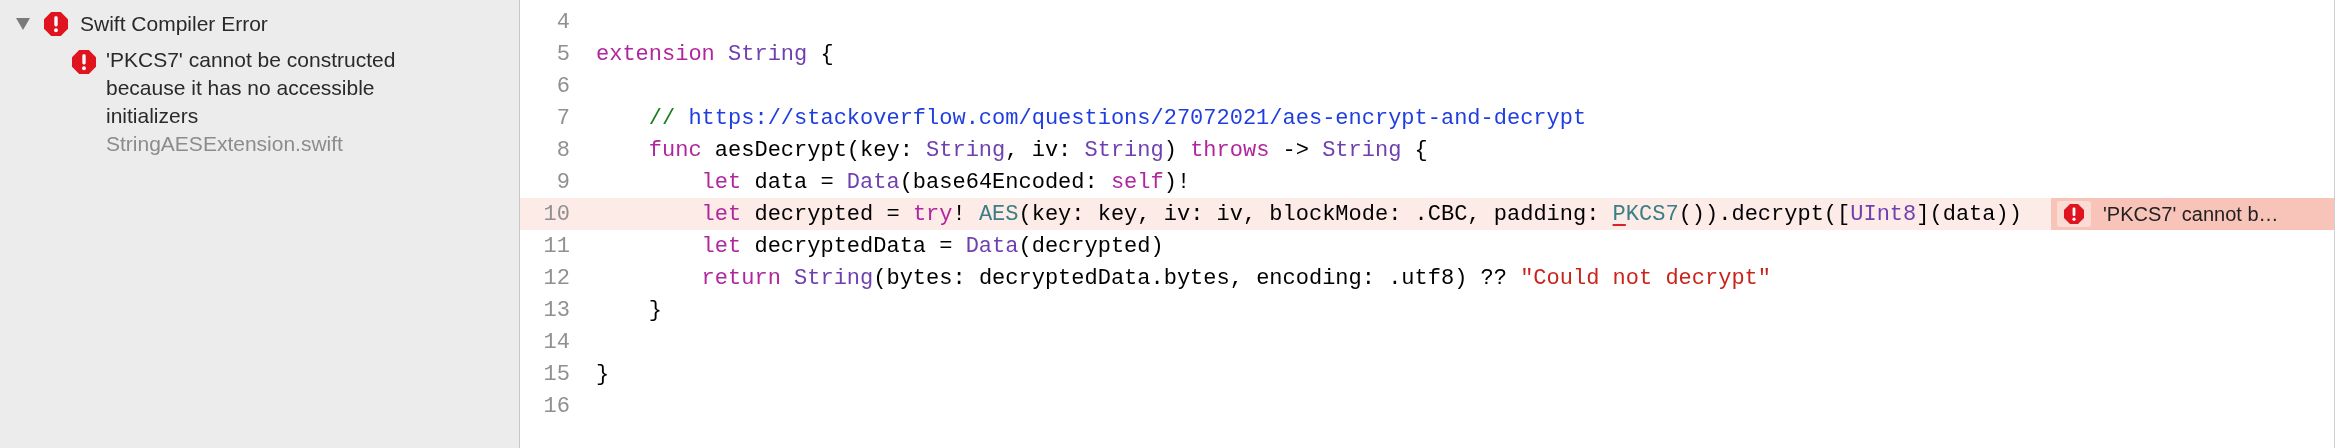  Describe the element at coordinates (556, 310) in the screenshot. I see `line-number: 13` at that location.